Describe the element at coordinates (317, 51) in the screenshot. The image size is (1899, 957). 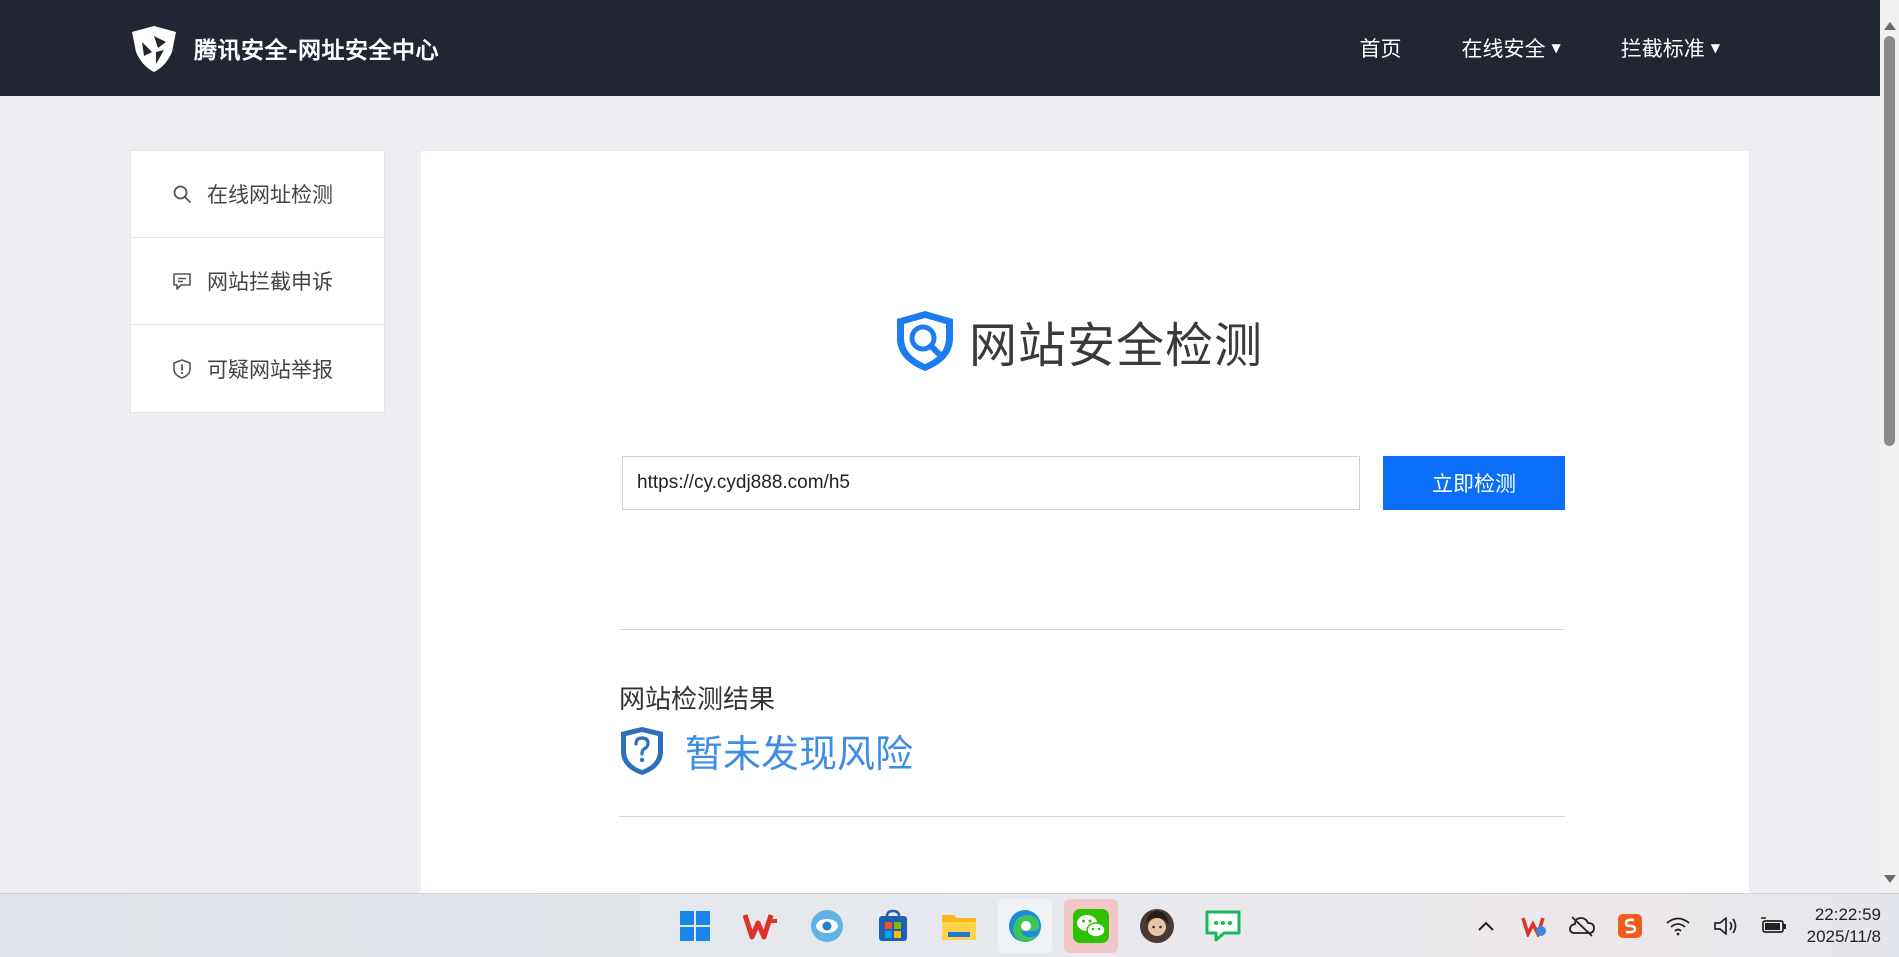
I see `brand-title: 腾讯安全-网址安全中心` at that location.